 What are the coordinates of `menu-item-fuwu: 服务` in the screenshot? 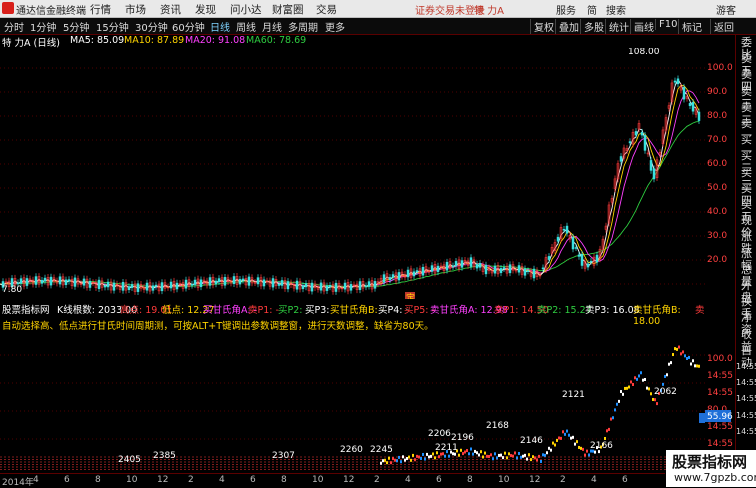 It's located at (566, 9).